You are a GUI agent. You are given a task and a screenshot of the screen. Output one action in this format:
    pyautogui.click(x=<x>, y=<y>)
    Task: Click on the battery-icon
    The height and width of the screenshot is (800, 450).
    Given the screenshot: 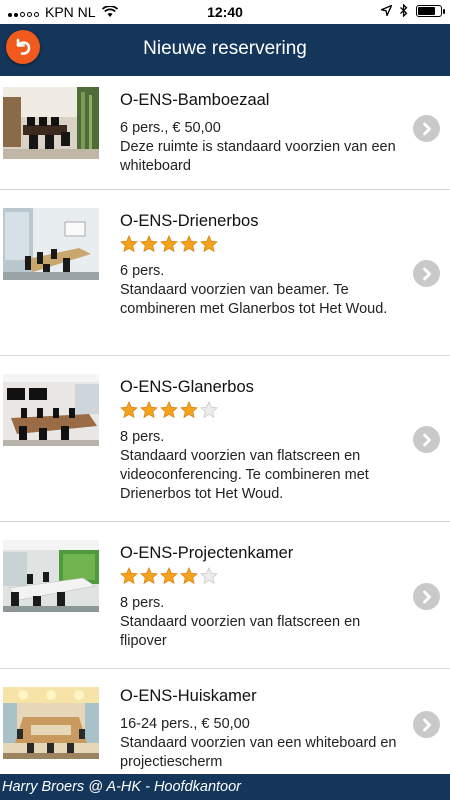 What is the action you would take?
    pyautogui.click(x=430, y=10)
    